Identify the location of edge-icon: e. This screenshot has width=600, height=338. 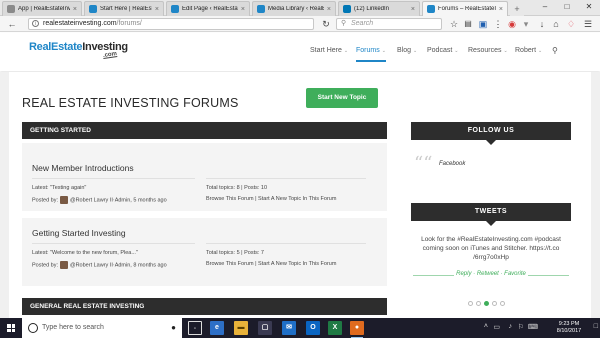
(217, 328).